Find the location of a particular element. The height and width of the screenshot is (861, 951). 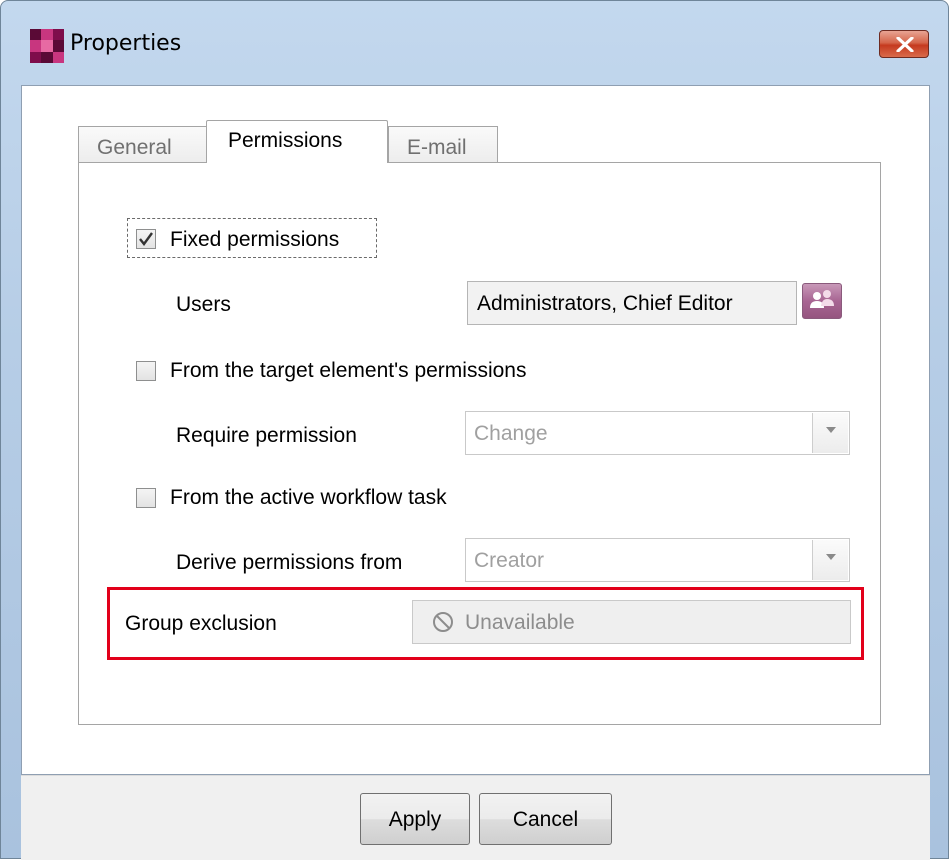

cancel-button: Cancel is located at coordinates (545, 819).